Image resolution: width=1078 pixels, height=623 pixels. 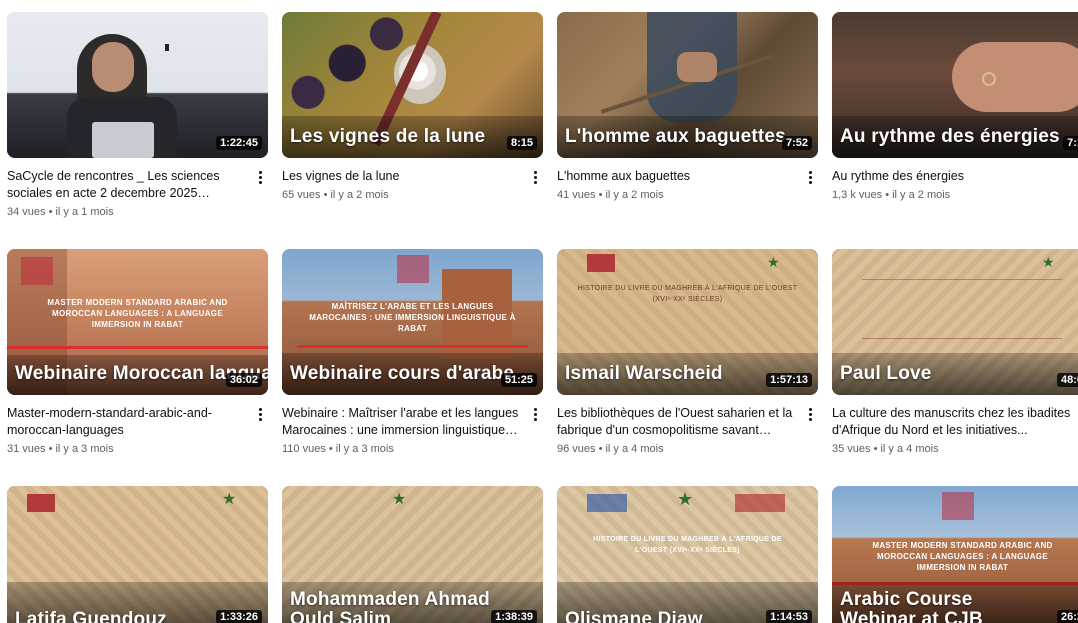 I want to click on duration-badge: 1:14:53, so click(x=789, y=616).